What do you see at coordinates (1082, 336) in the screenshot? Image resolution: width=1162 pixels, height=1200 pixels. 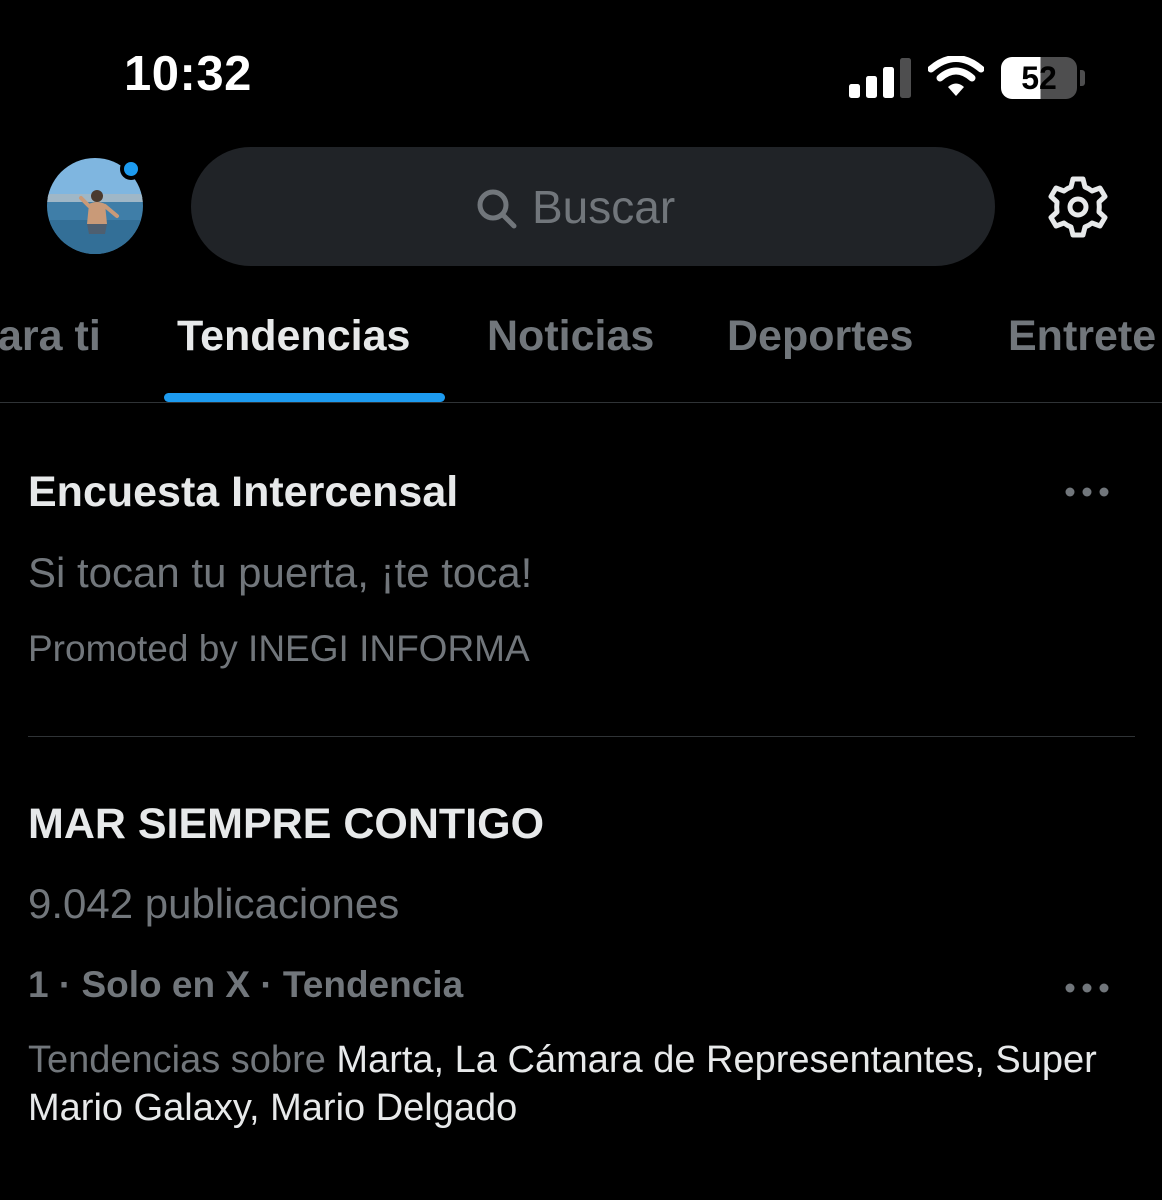 I see `tab-entretenimiento: Entrete` at bounding box center [1082, 336].